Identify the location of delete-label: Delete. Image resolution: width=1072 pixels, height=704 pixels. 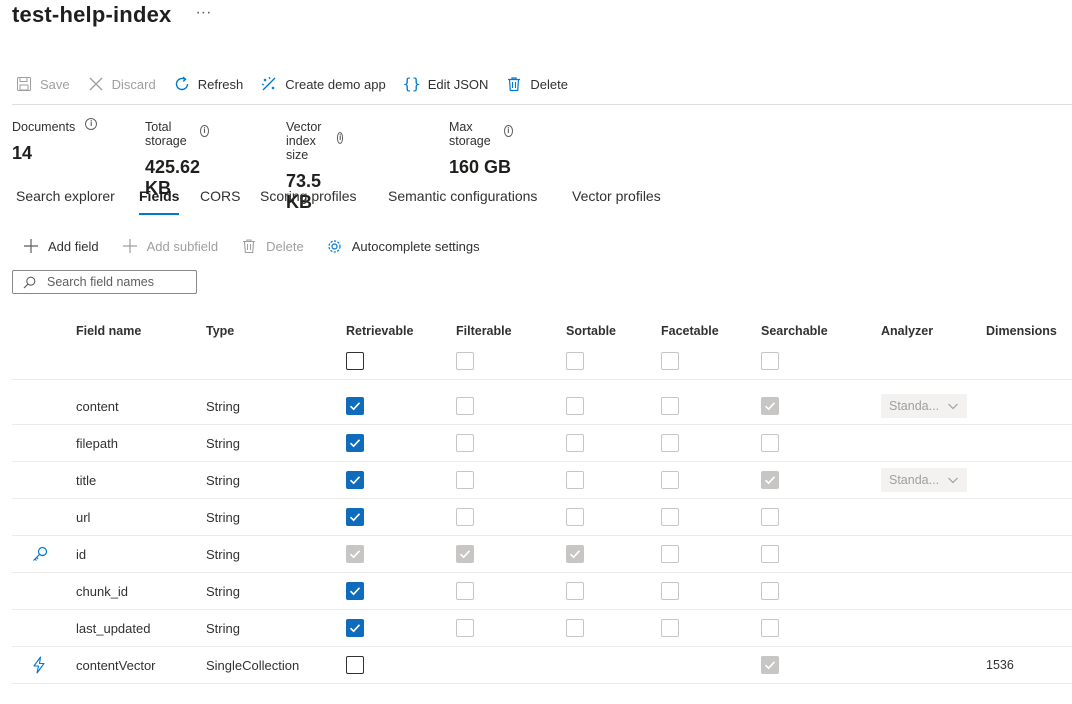
(549, 84).